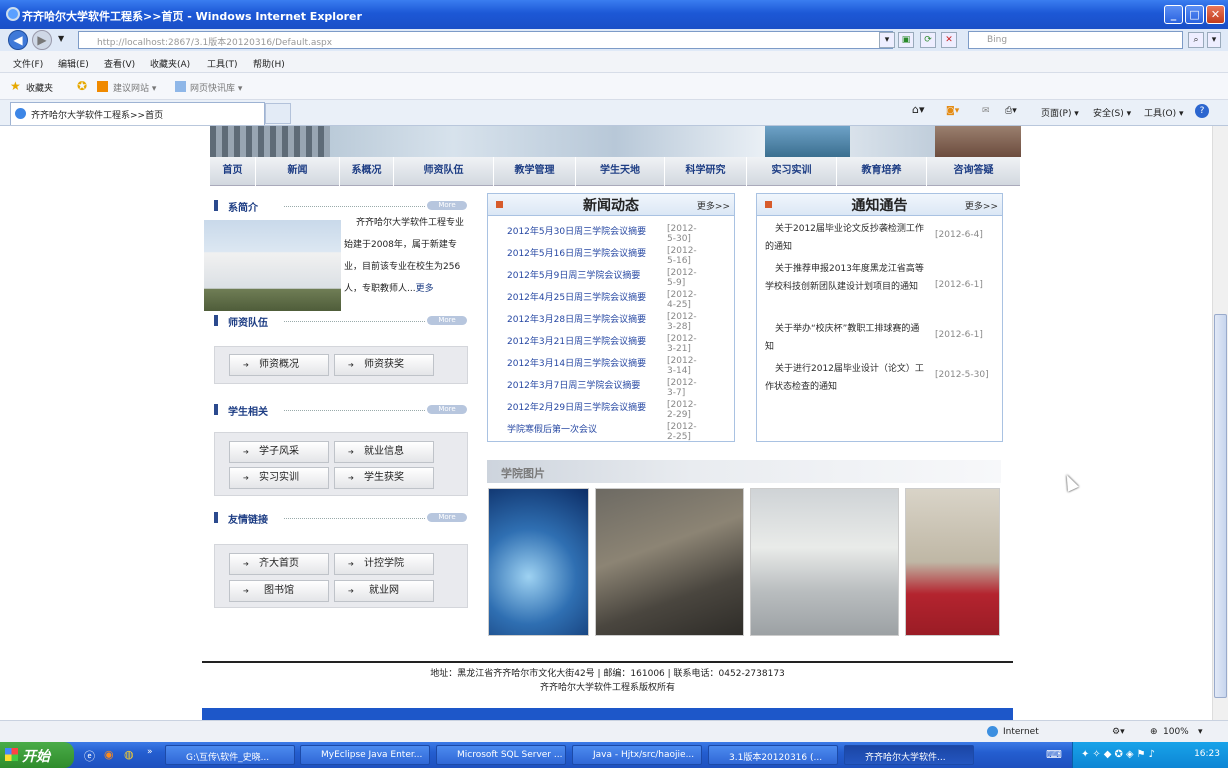 The image size is (1228, 768). What do you see at coordinates (620, 171) in the screenshot?
I see `nav-students: 学生天地` at bounding box center [620, 171].